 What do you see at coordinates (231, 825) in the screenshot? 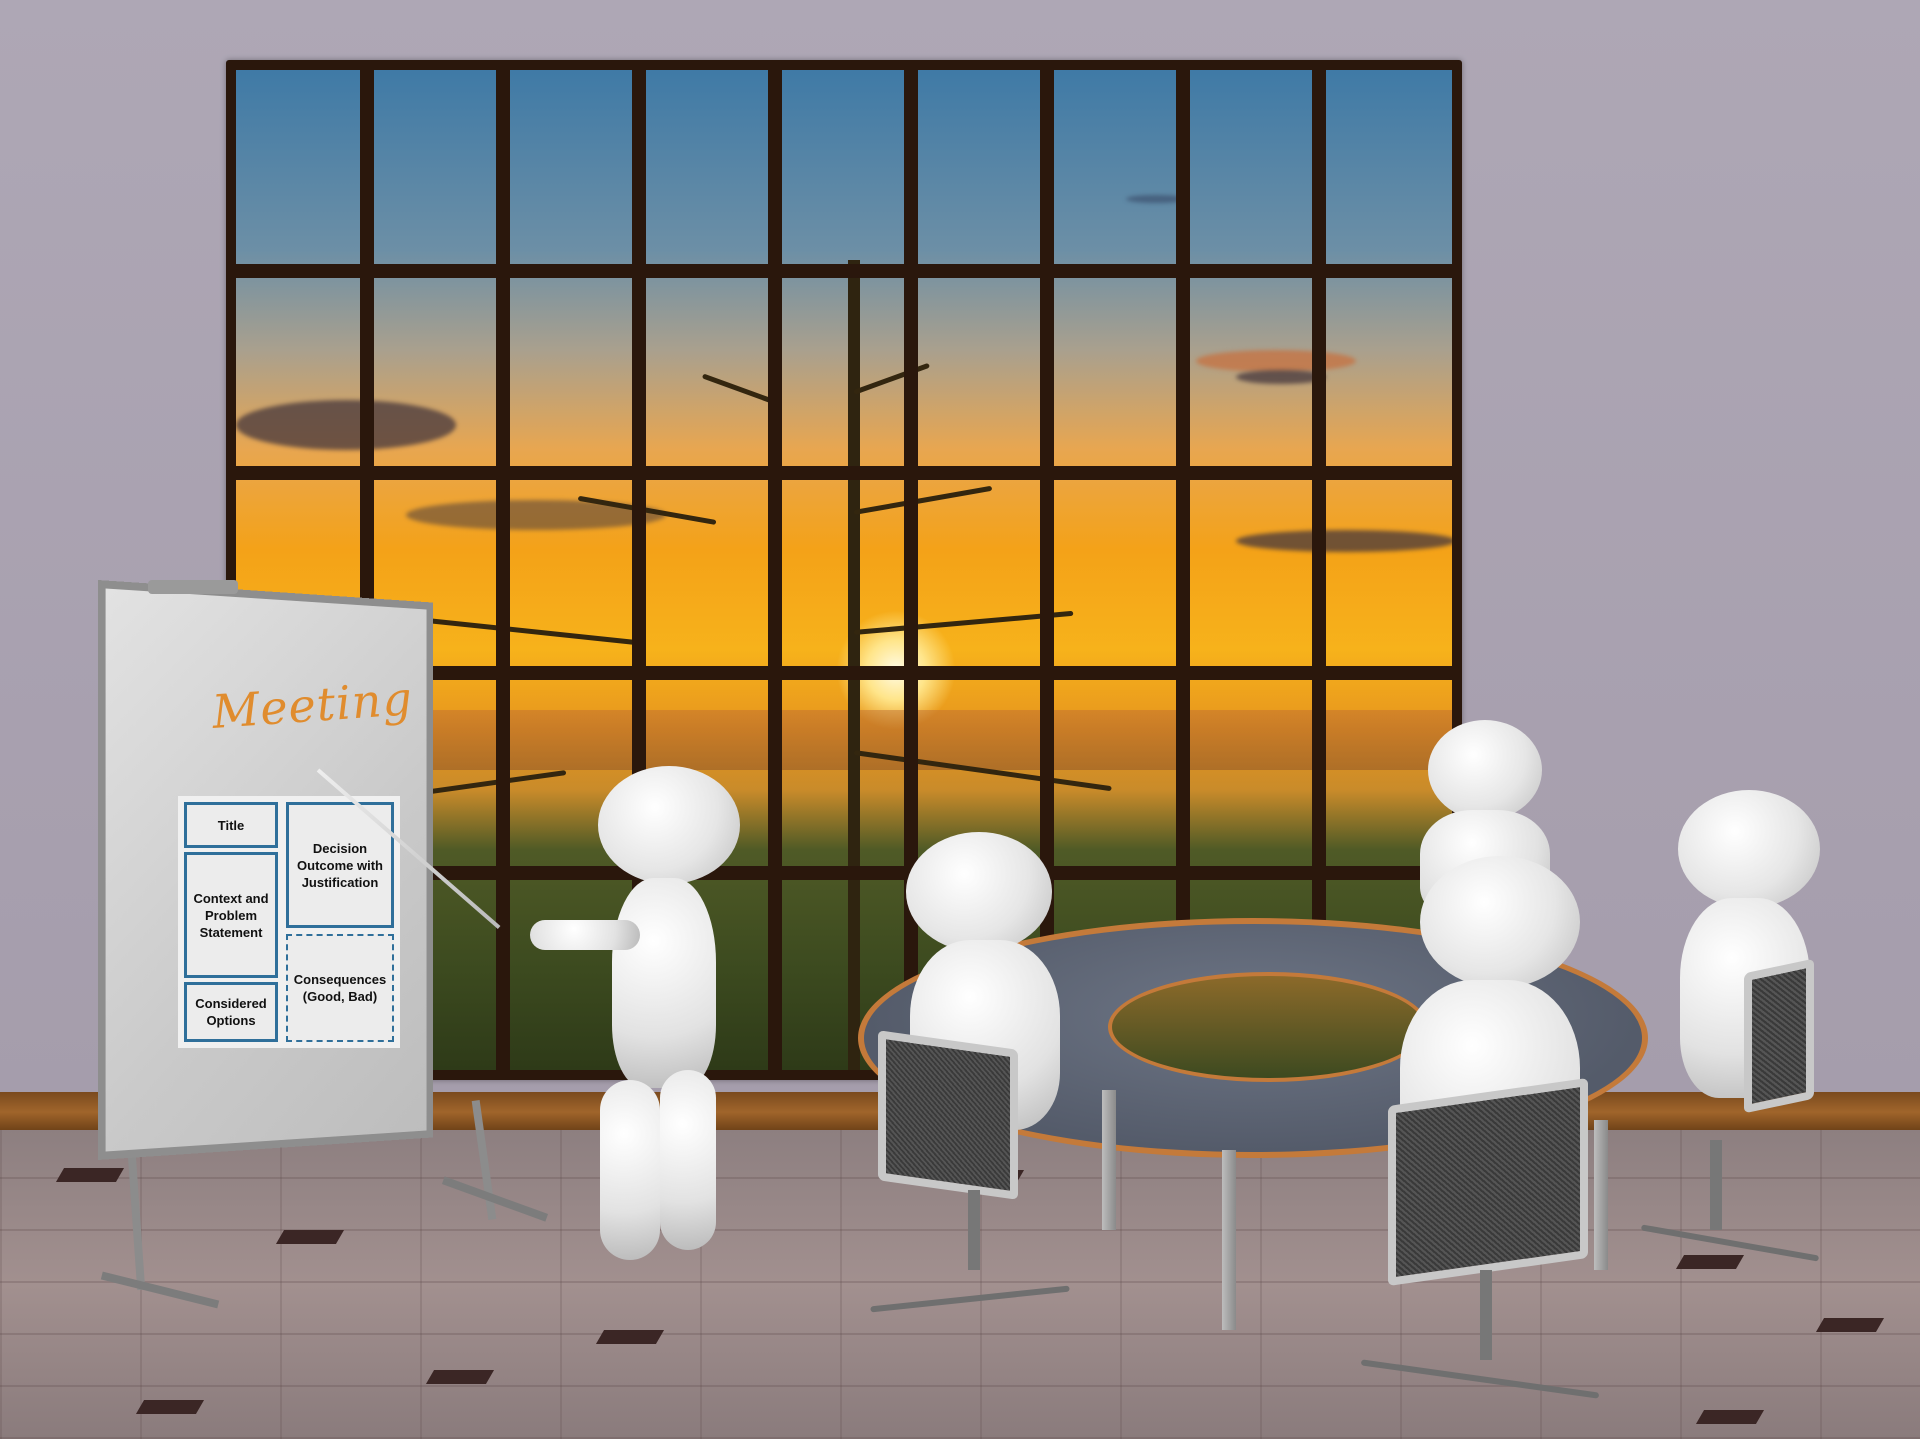
I see `section-title: Title` at bounding box center [231, 825].